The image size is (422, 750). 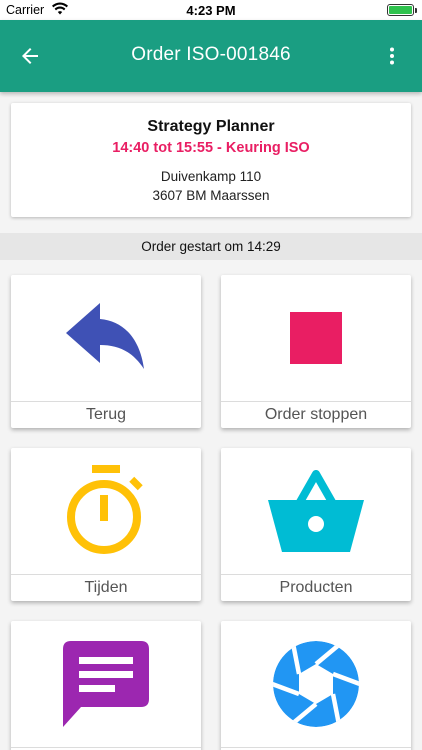 I want to click on back-tile: Terug, so click(x=106, y=351).